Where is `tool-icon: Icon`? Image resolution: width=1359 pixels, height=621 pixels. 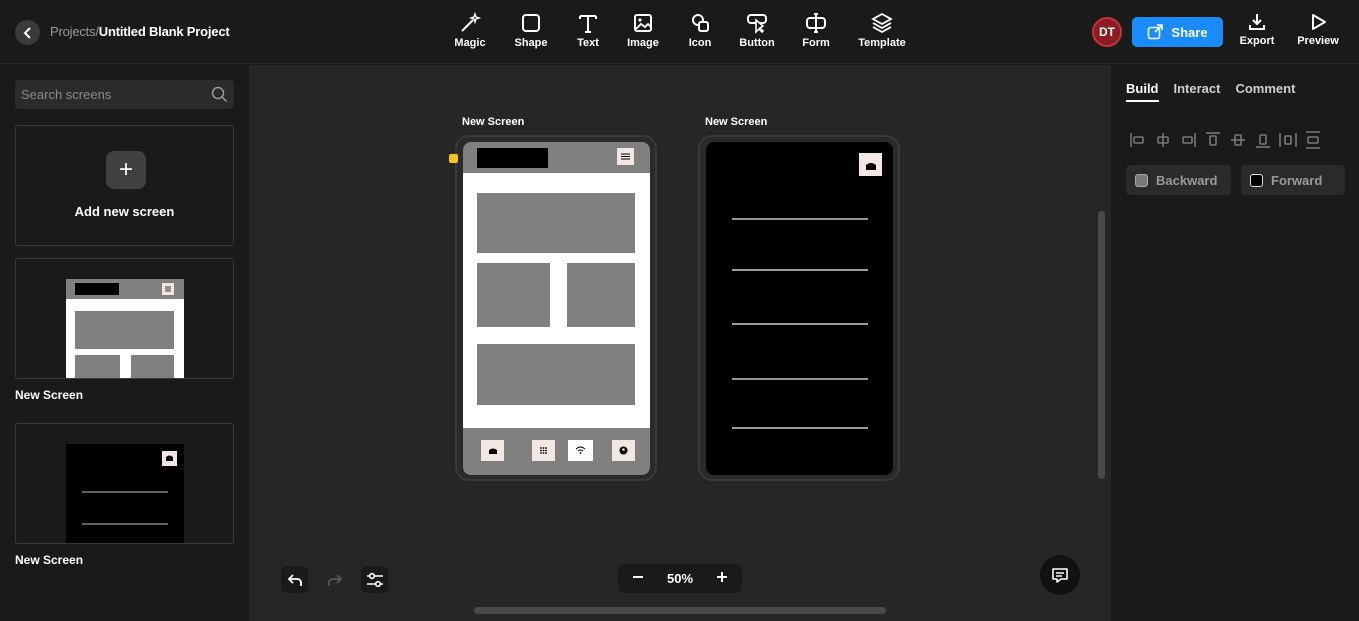
tool-icon: Icon is located at coordinates (700, 30).